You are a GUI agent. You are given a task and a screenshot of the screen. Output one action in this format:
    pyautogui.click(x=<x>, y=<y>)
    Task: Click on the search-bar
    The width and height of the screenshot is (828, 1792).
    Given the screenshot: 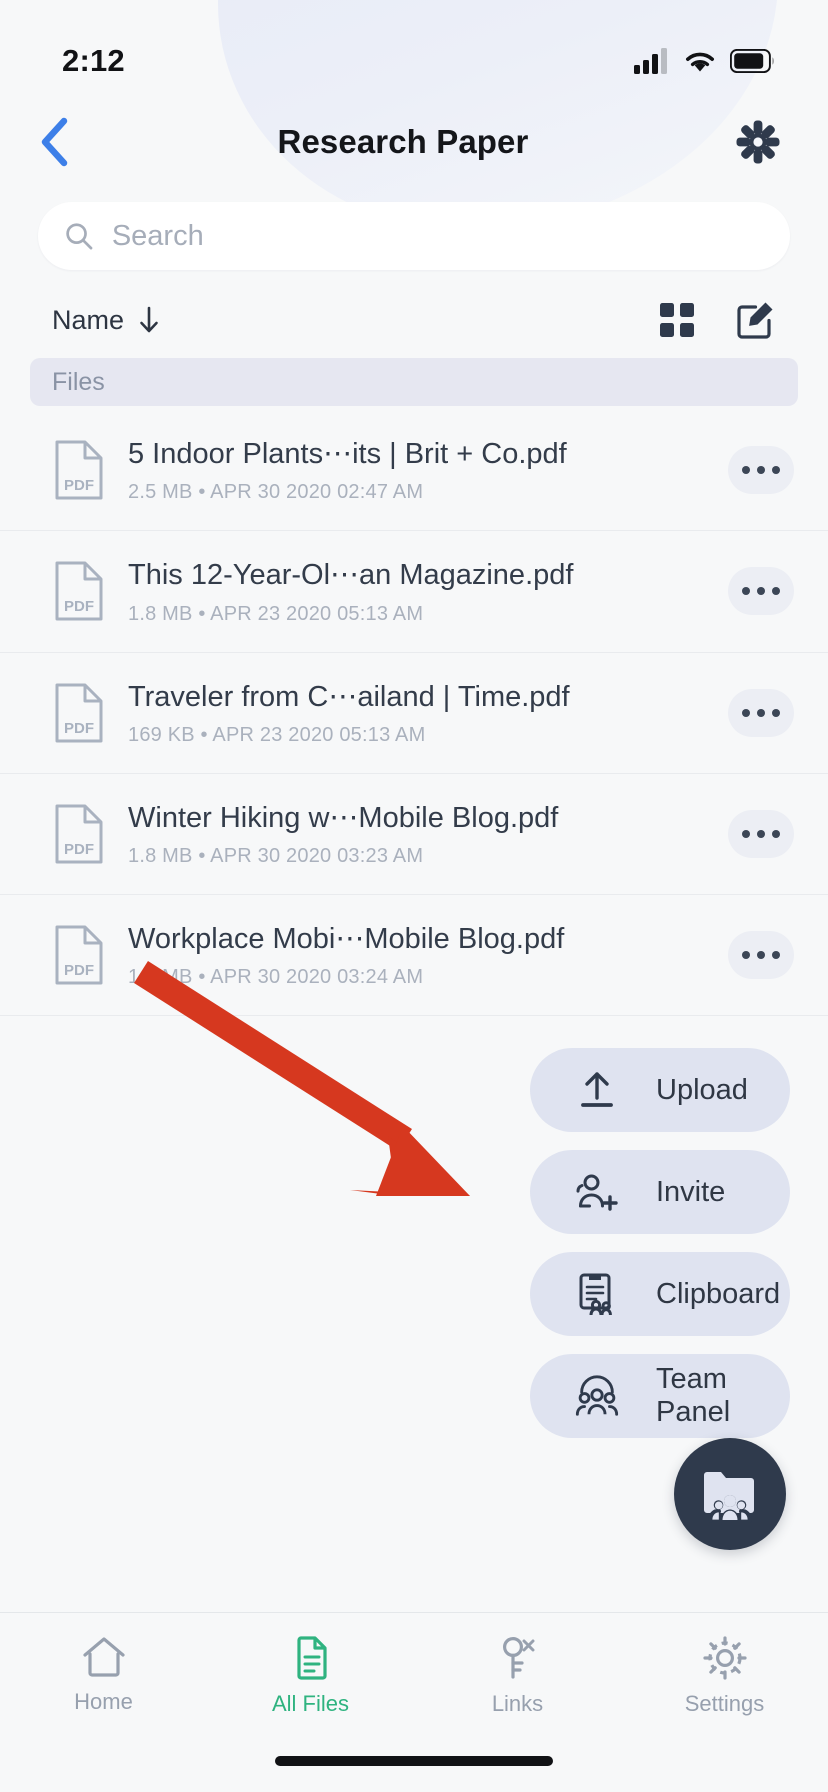 What is the action you would take?
    pyautogui.click(x=414, y=236)
    